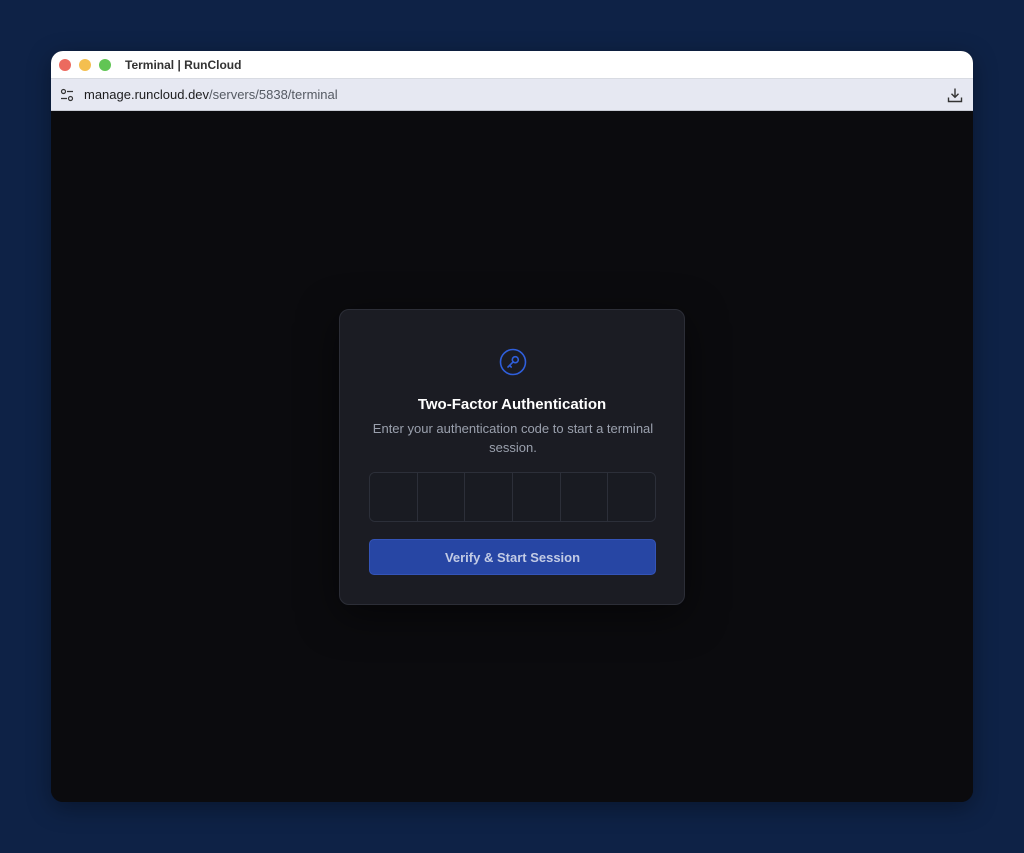  What do you see at coordinates (513, 362) in the screenshot?
I see `key-icon` at bounding box center [513, 362].